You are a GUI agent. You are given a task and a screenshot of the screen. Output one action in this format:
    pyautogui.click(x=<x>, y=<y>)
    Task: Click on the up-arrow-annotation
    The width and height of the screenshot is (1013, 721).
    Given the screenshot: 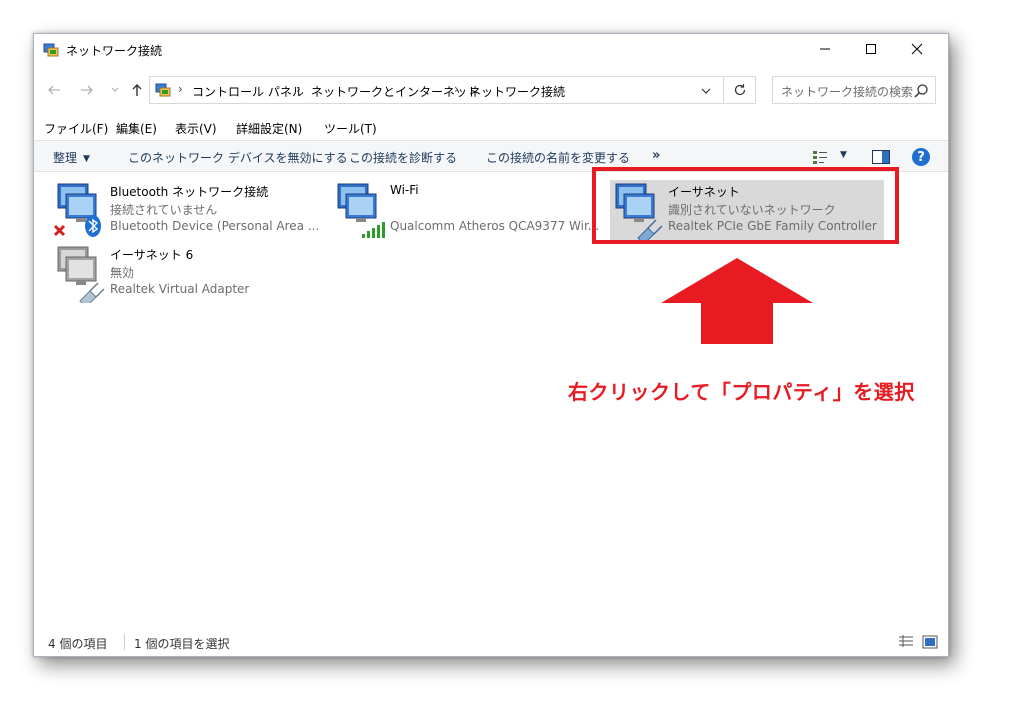 What is the action you would take?
    pyautogui.click(x=737, y=301)
    